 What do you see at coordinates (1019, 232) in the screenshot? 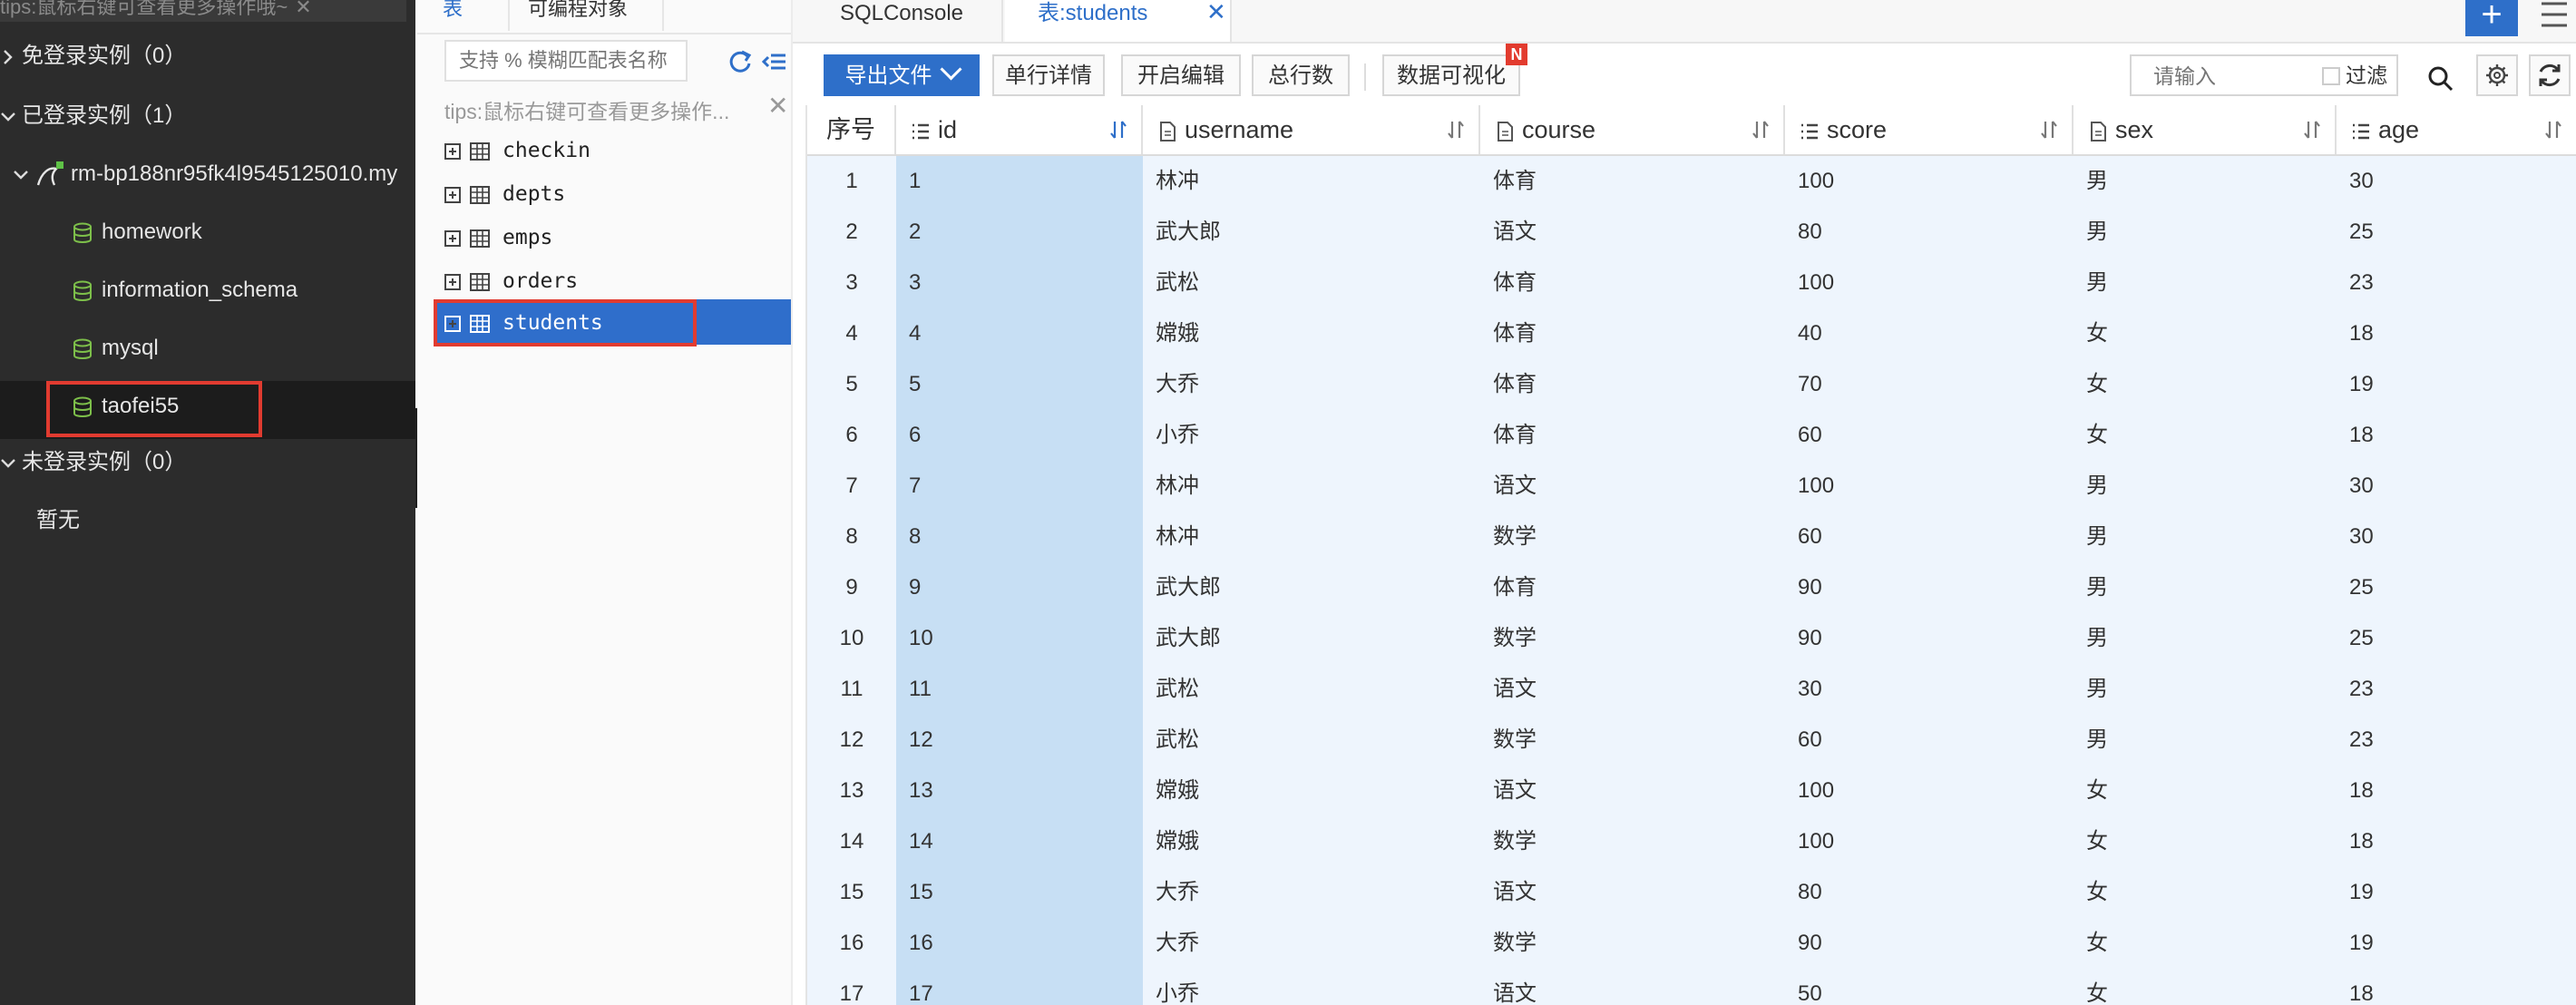
I see `cell-id: 2` at bounding box center [1019, 232].